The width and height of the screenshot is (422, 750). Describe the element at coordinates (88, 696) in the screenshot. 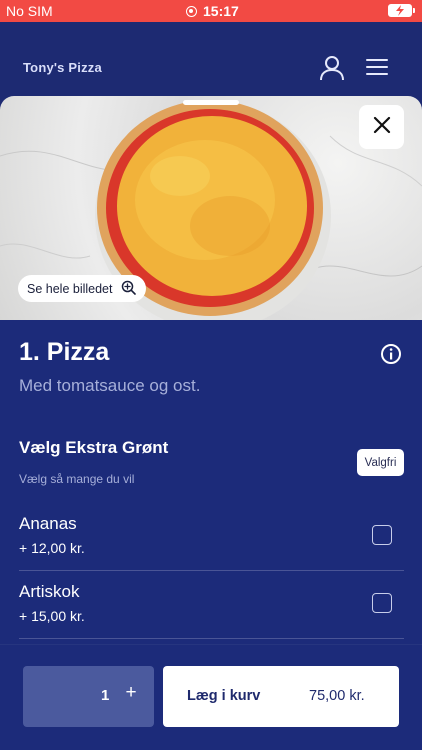

I see `quantity-stepper: 1 +` at that location.